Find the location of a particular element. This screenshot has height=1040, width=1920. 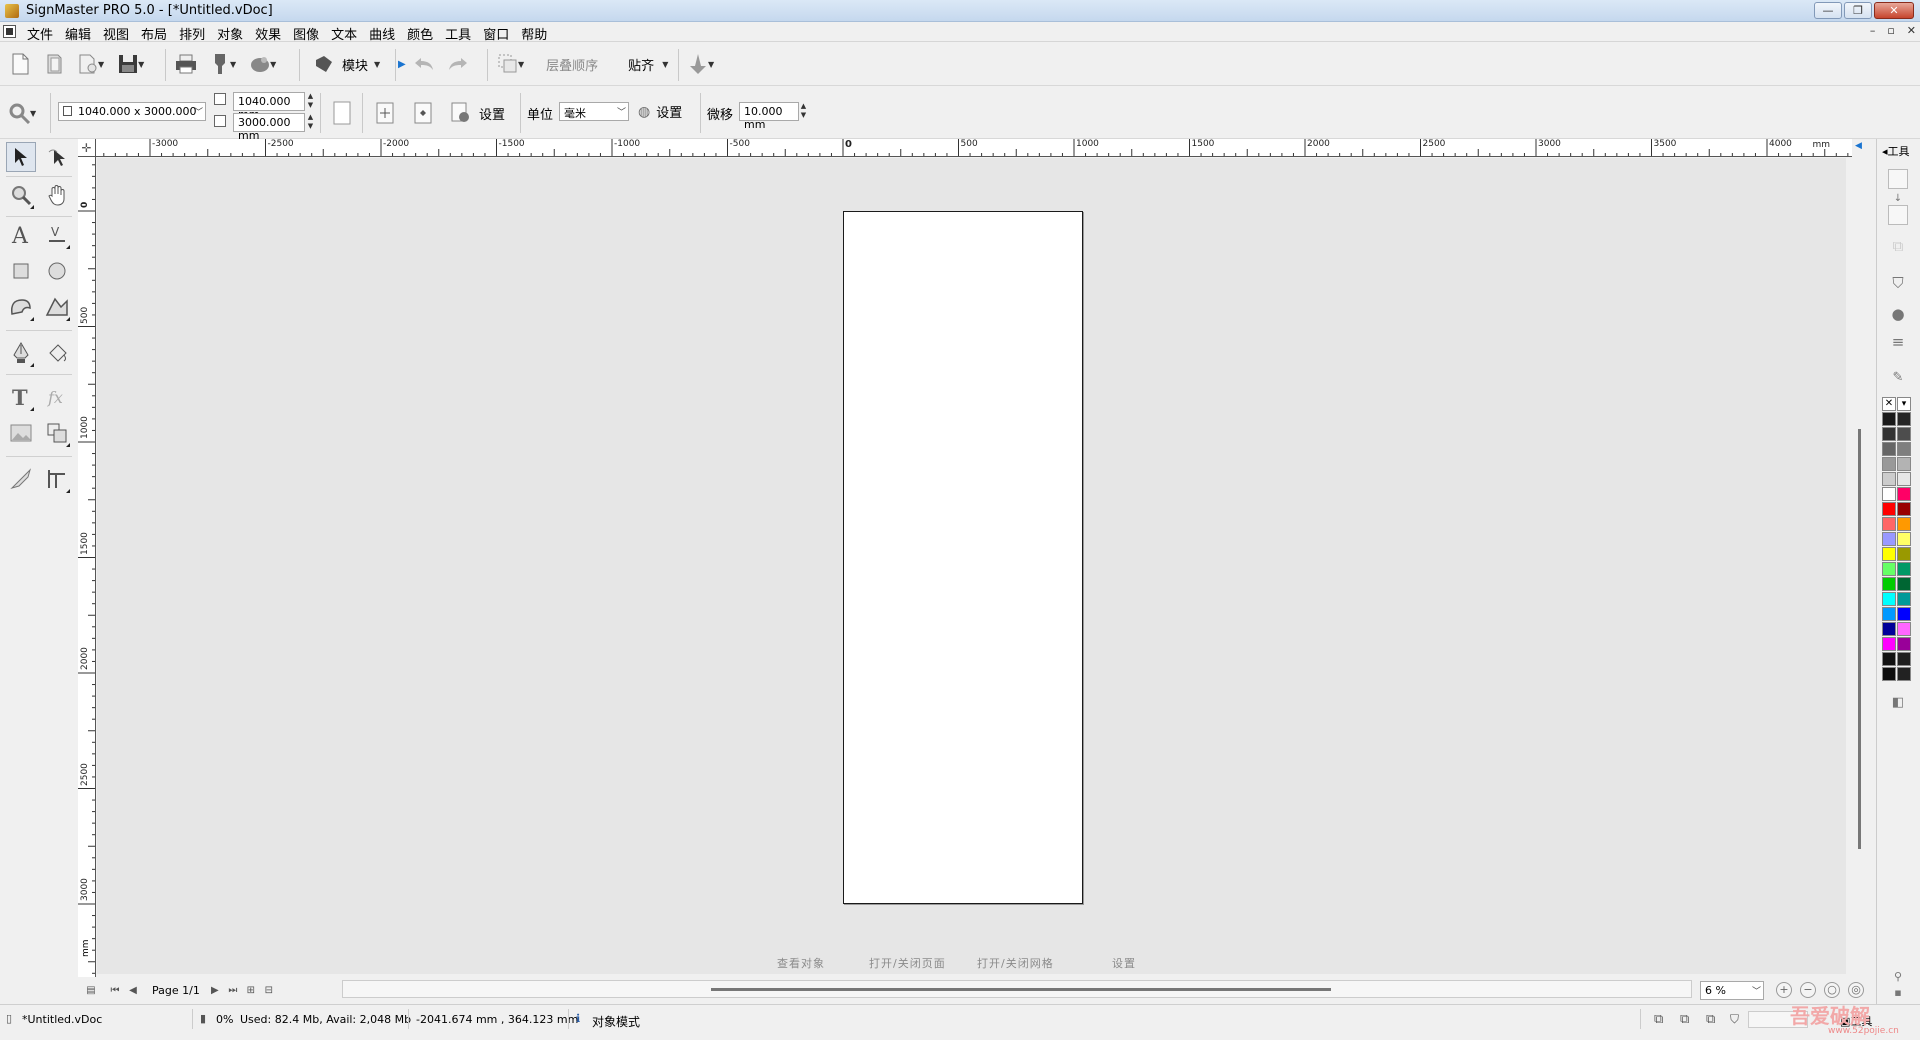

minimize-button: — is located at coordinates (1828, 10).